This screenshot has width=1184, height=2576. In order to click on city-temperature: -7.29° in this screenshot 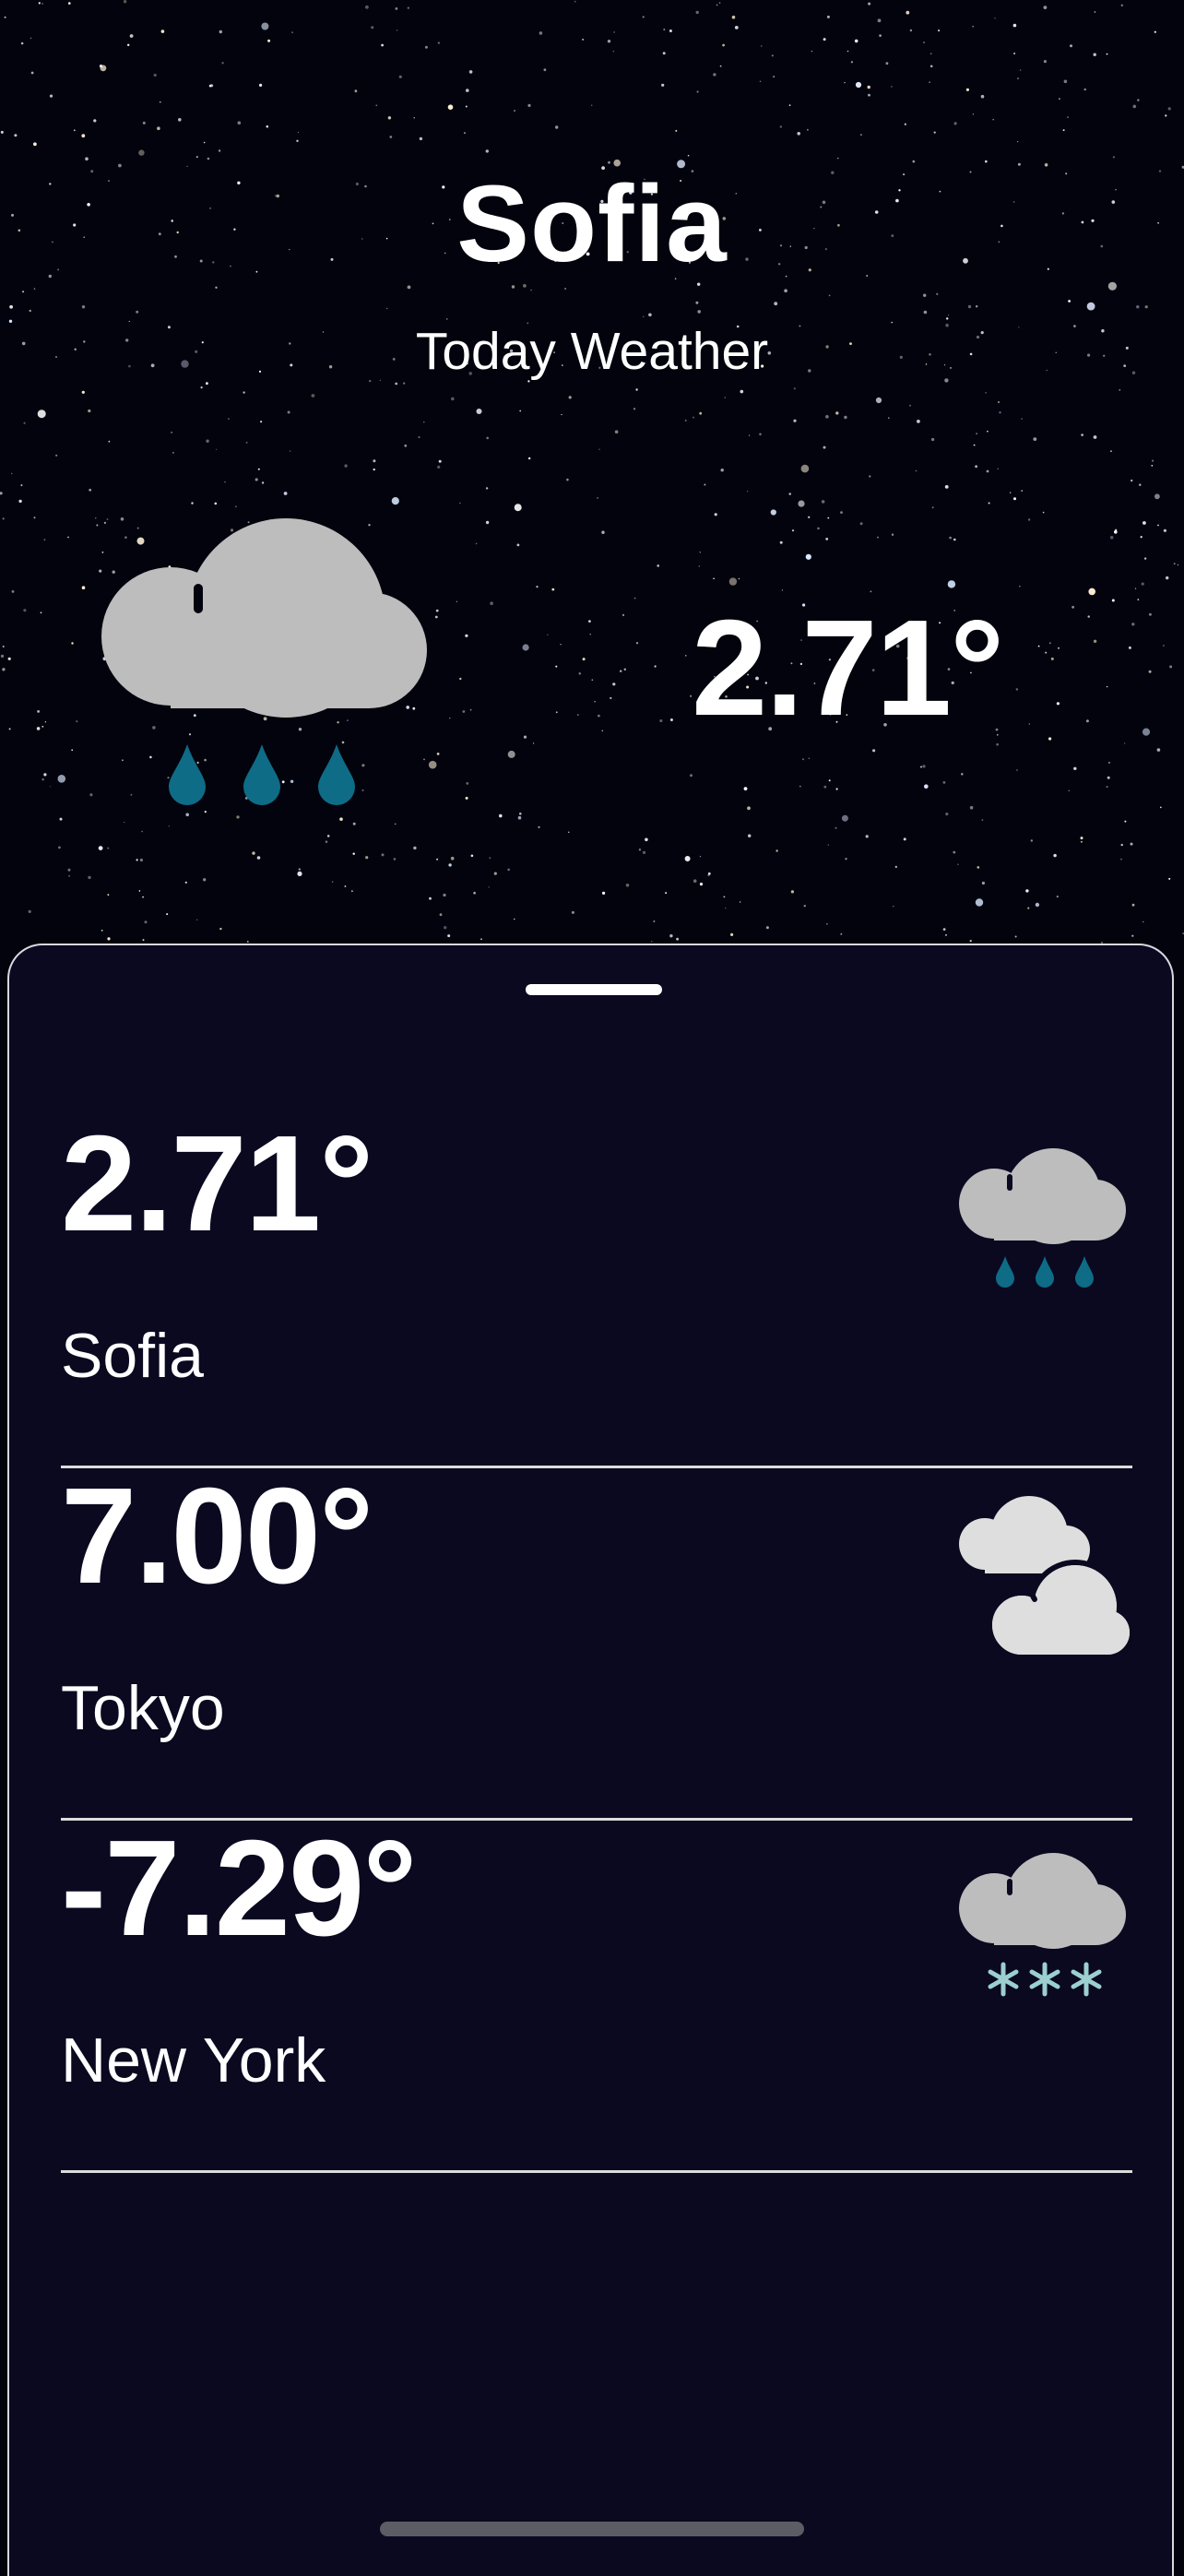, I will do `click(239, 1889)`.